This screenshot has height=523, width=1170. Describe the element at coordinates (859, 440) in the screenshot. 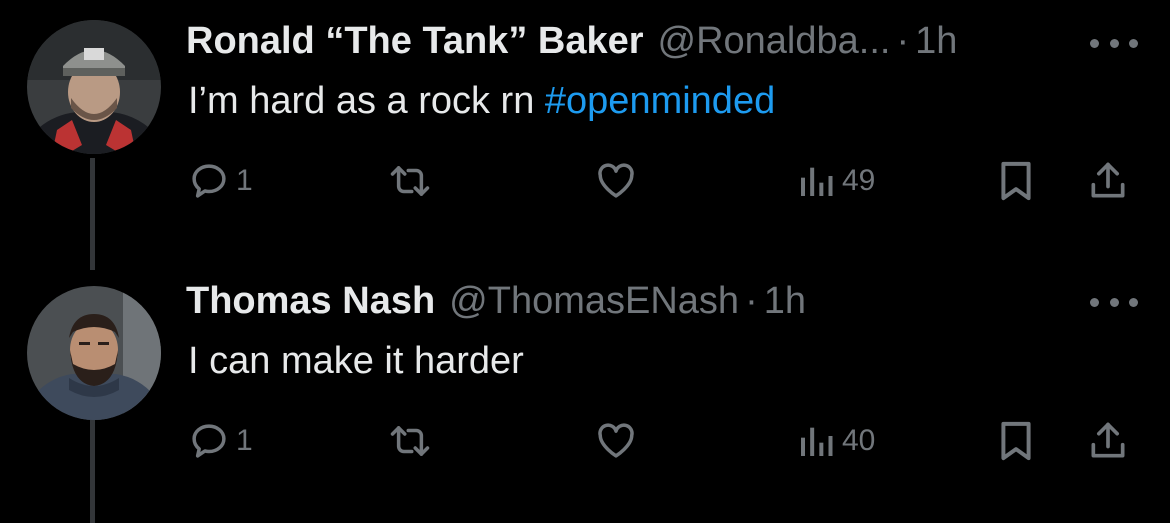

I see `view-count: 40` at that location.